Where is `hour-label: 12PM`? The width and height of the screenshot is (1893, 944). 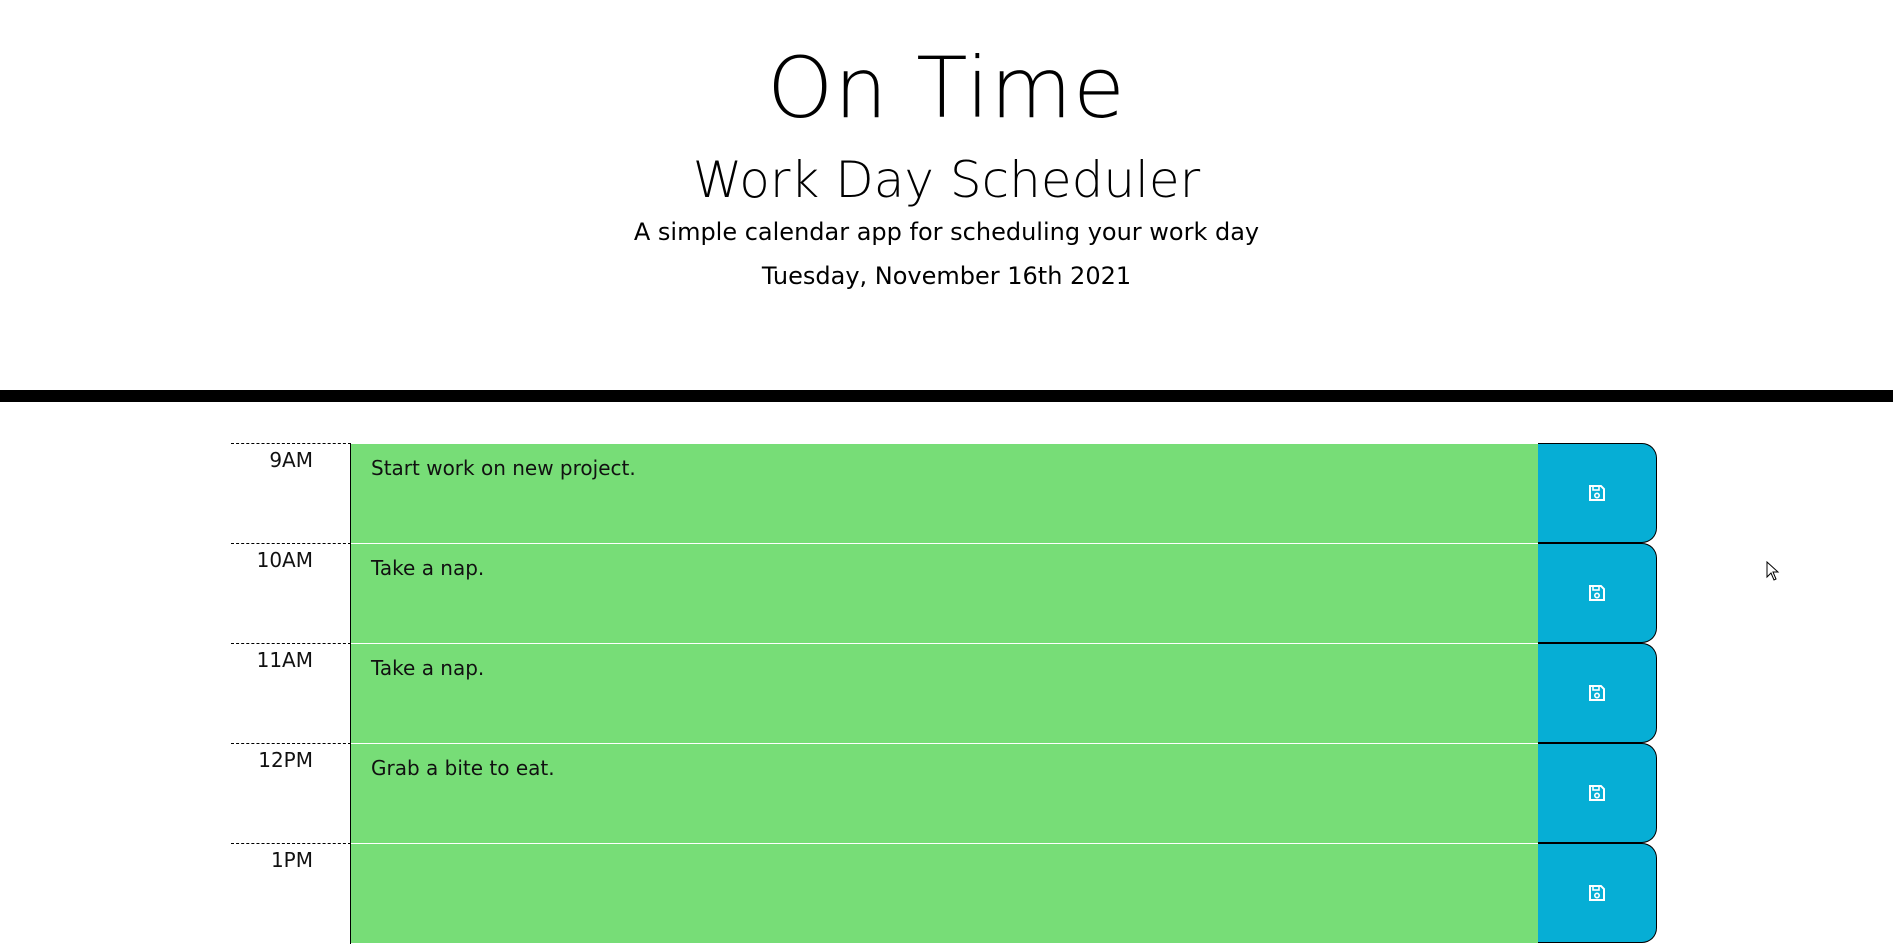 hour-label: 12PM is located at coordinates (291, 793).